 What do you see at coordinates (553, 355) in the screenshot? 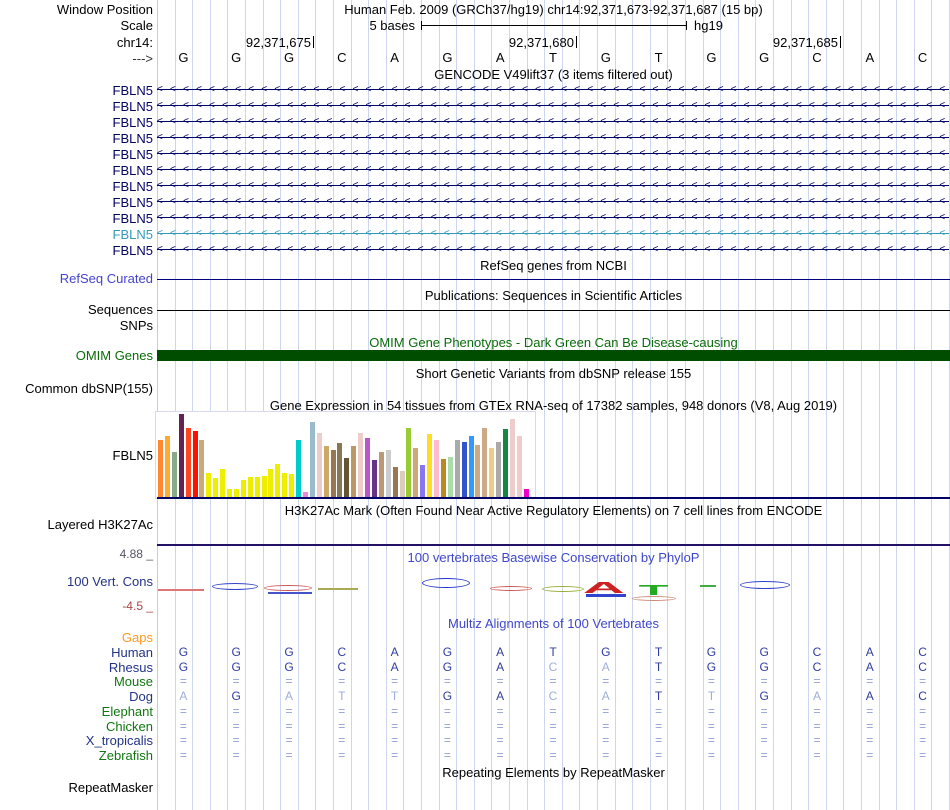
I see `omim-gene-bar` at bounding box center [553, 355].